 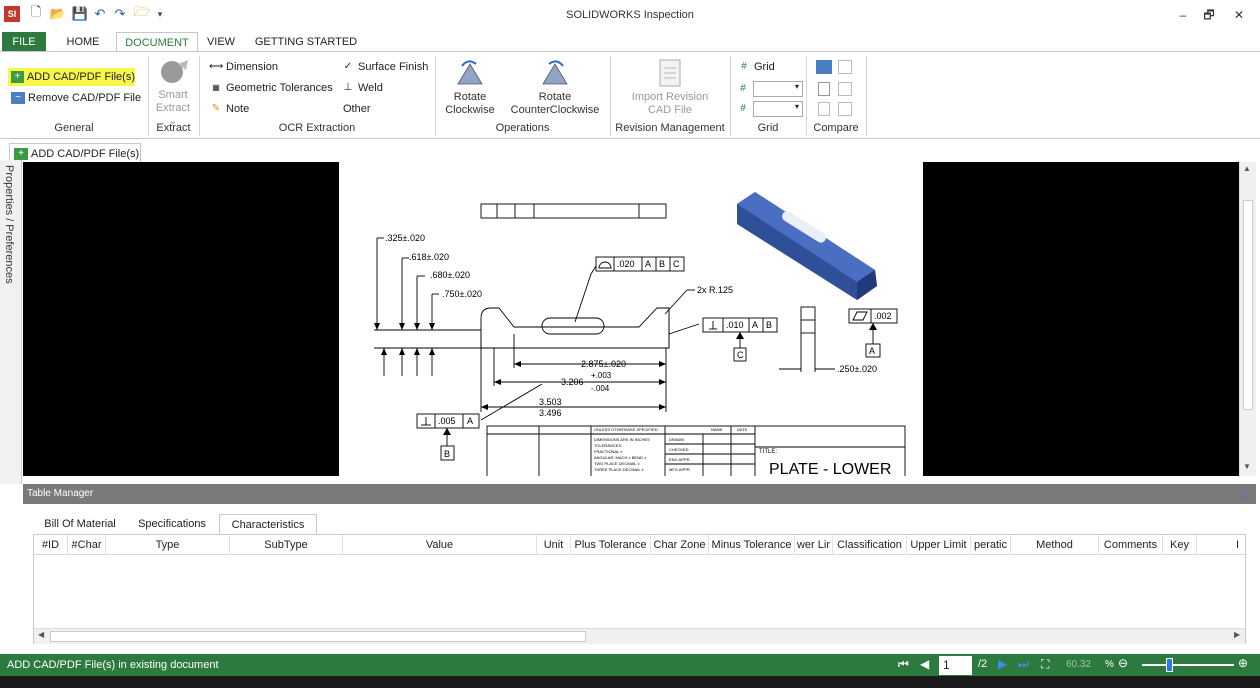 I want to click on hscroll-thumb, so click(x=318, y=636).